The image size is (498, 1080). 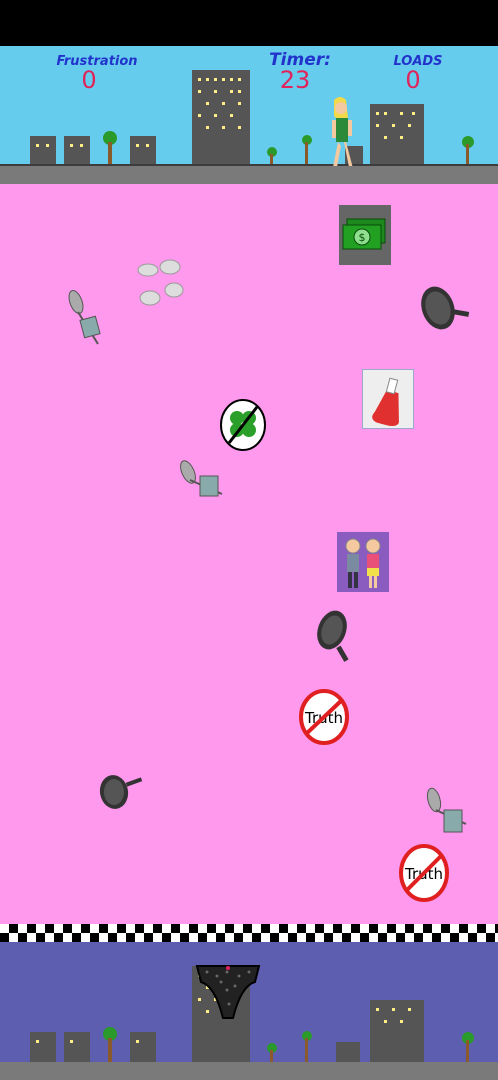 I want to click on finish-line, so click(x=249, y=933).